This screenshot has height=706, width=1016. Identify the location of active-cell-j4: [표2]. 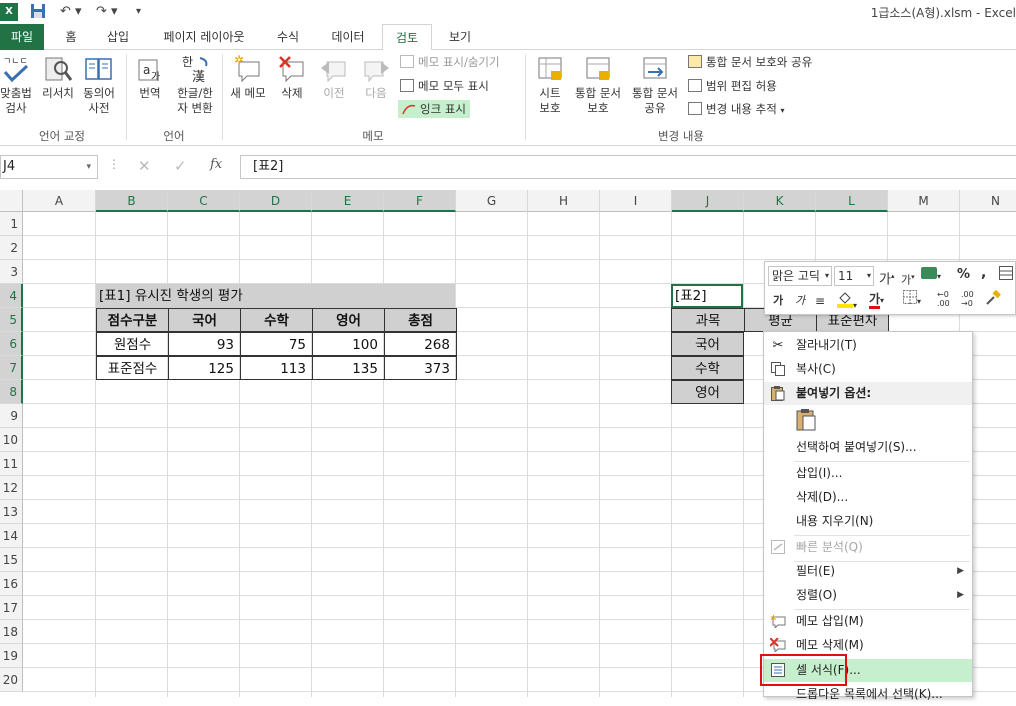
(707, 296).